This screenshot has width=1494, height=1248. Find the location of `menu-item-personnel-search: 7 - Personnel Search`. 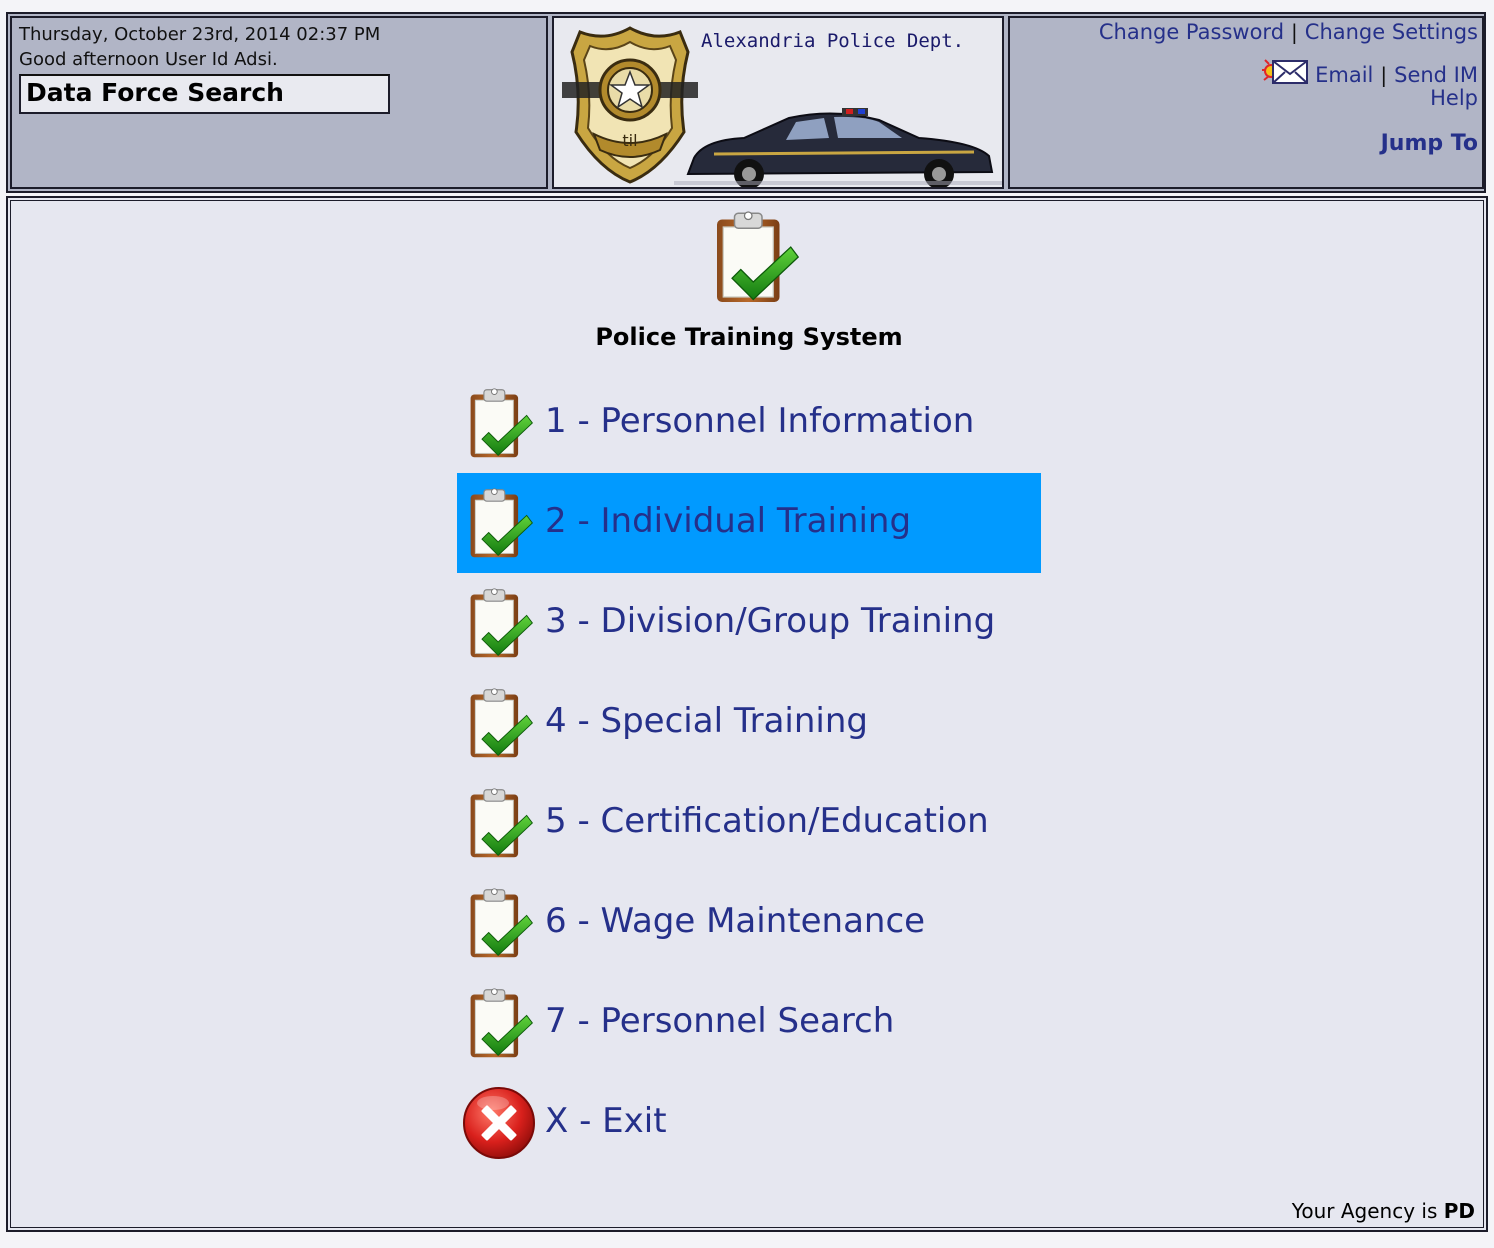

menu-item-personnel-search: 7 - Personnel Search is located at coordinates (749, 1023).